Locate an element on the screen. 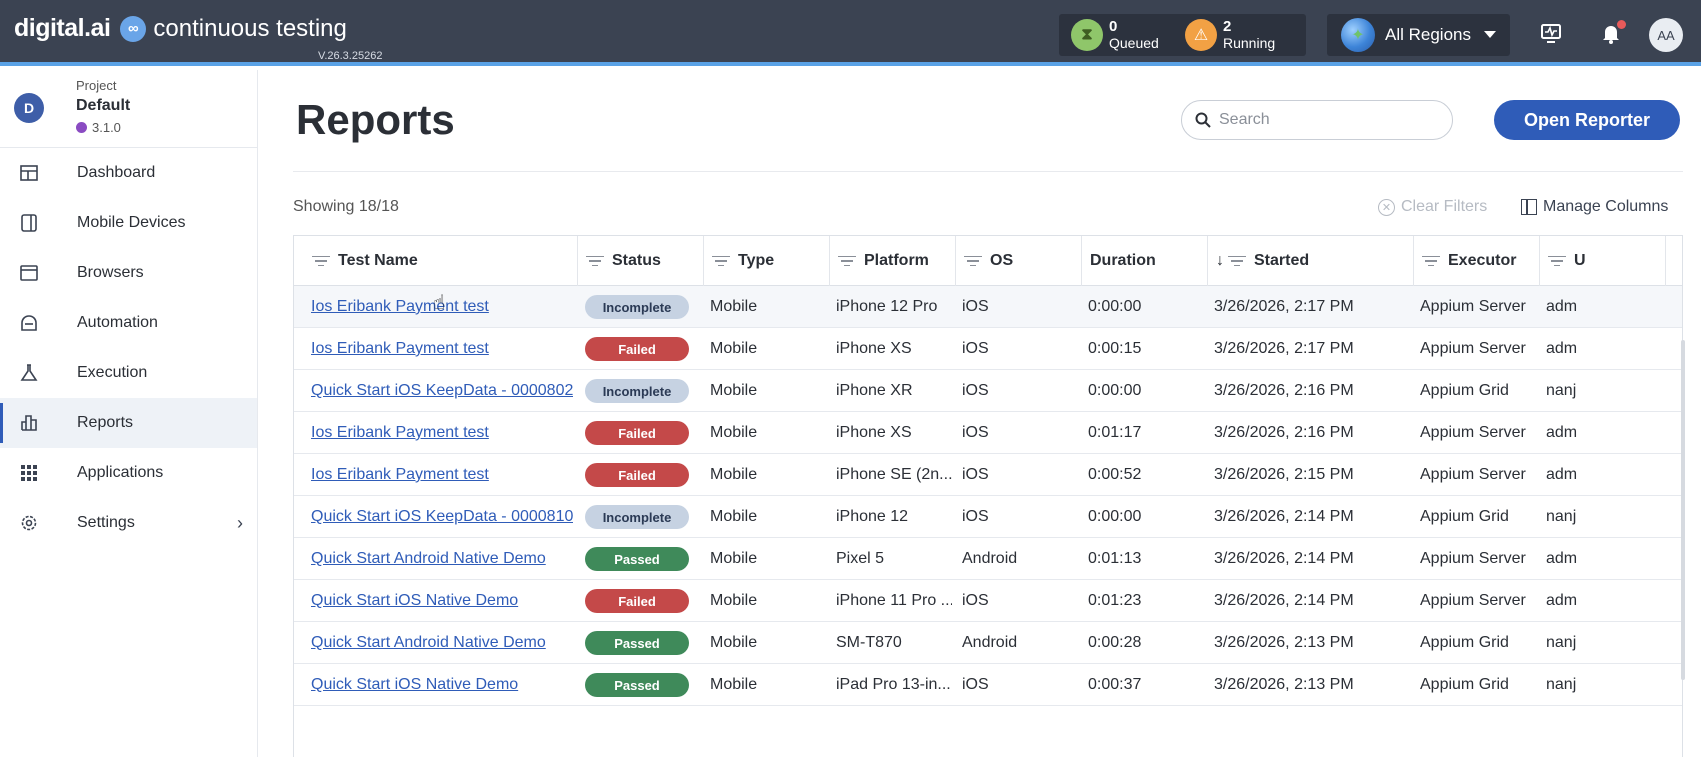 This screenshot has height=757, width=1701. column-header-executor: Executor is located at coordinates (1477, 261).